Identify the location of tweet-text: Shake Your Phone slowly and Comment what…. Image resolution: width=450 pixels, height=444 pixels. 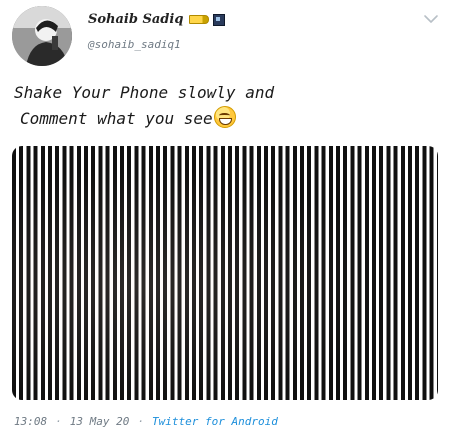
(224, 106).